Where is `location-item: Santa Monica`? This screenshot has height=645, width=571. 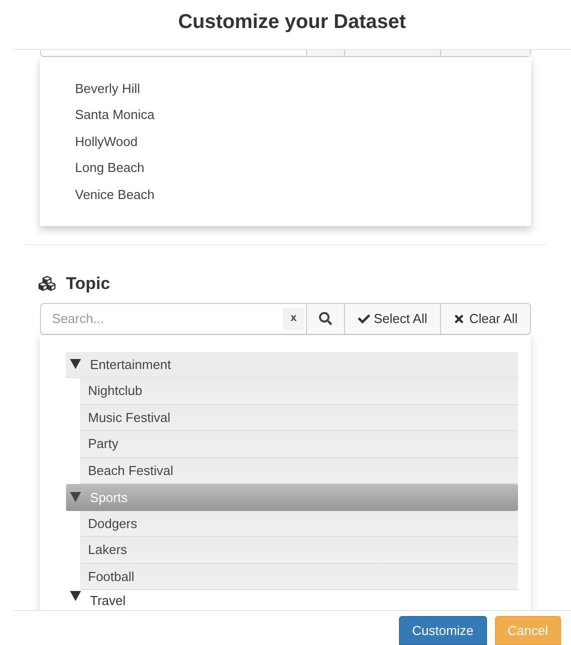
location-item: Santa Monica is located at coordinates (285, 115).